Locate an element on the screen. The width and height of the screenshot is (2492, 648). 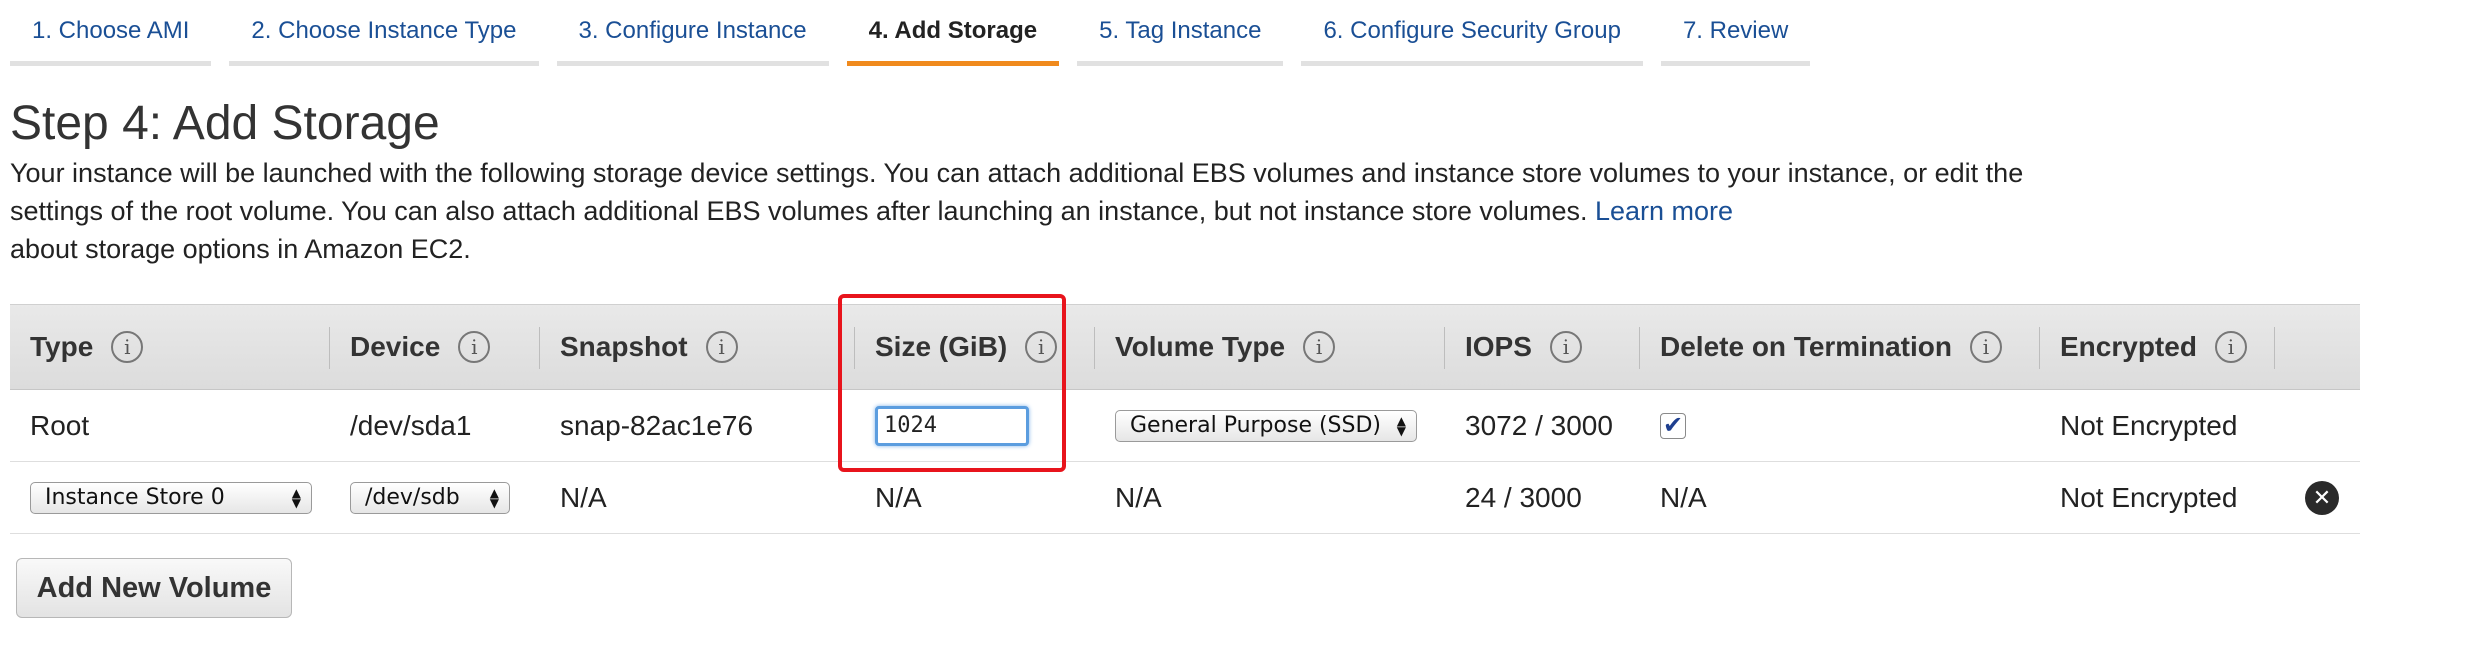
page-title: Step 4: Add Storage is located at coordinates (225, 123).